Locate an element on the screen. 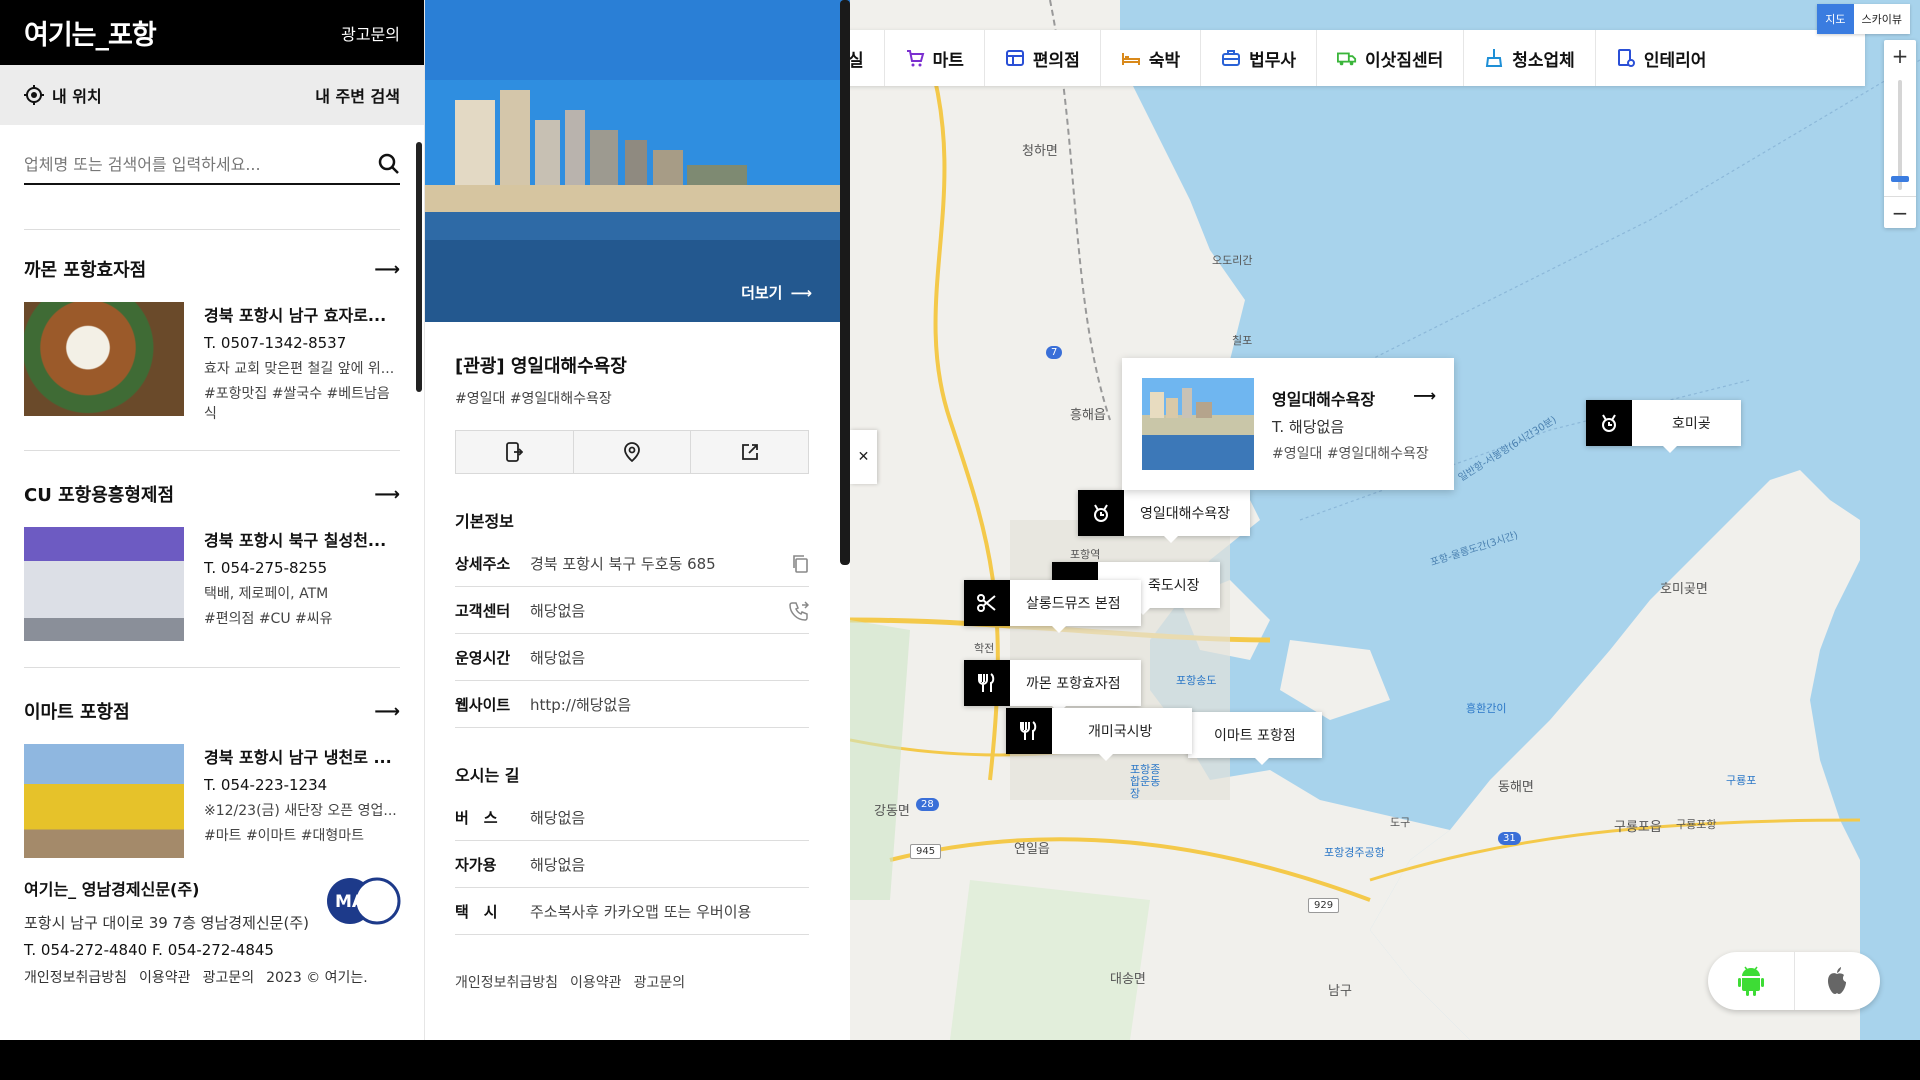 This screenshot has width=1920, height=1080. category-label: 편의점 is located at coordinates (1056, 60).